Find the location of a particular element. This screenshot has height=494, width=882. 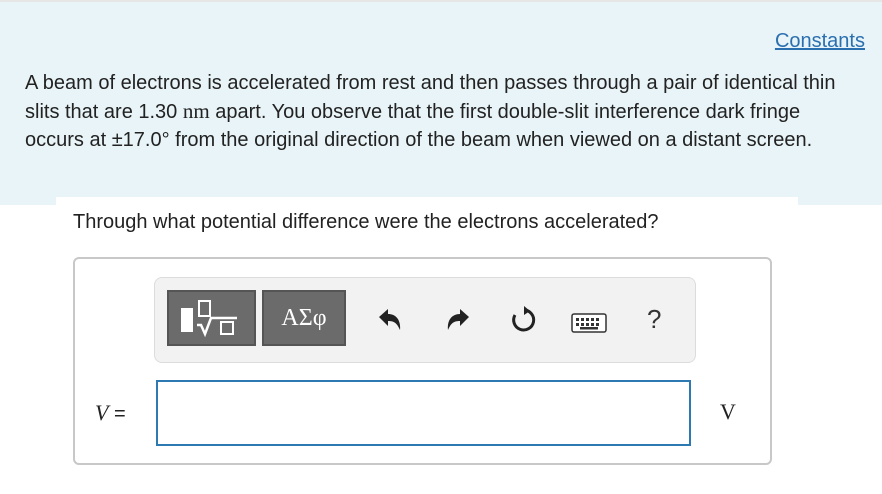

equals-sign: = is located at coordinates (117, 414).